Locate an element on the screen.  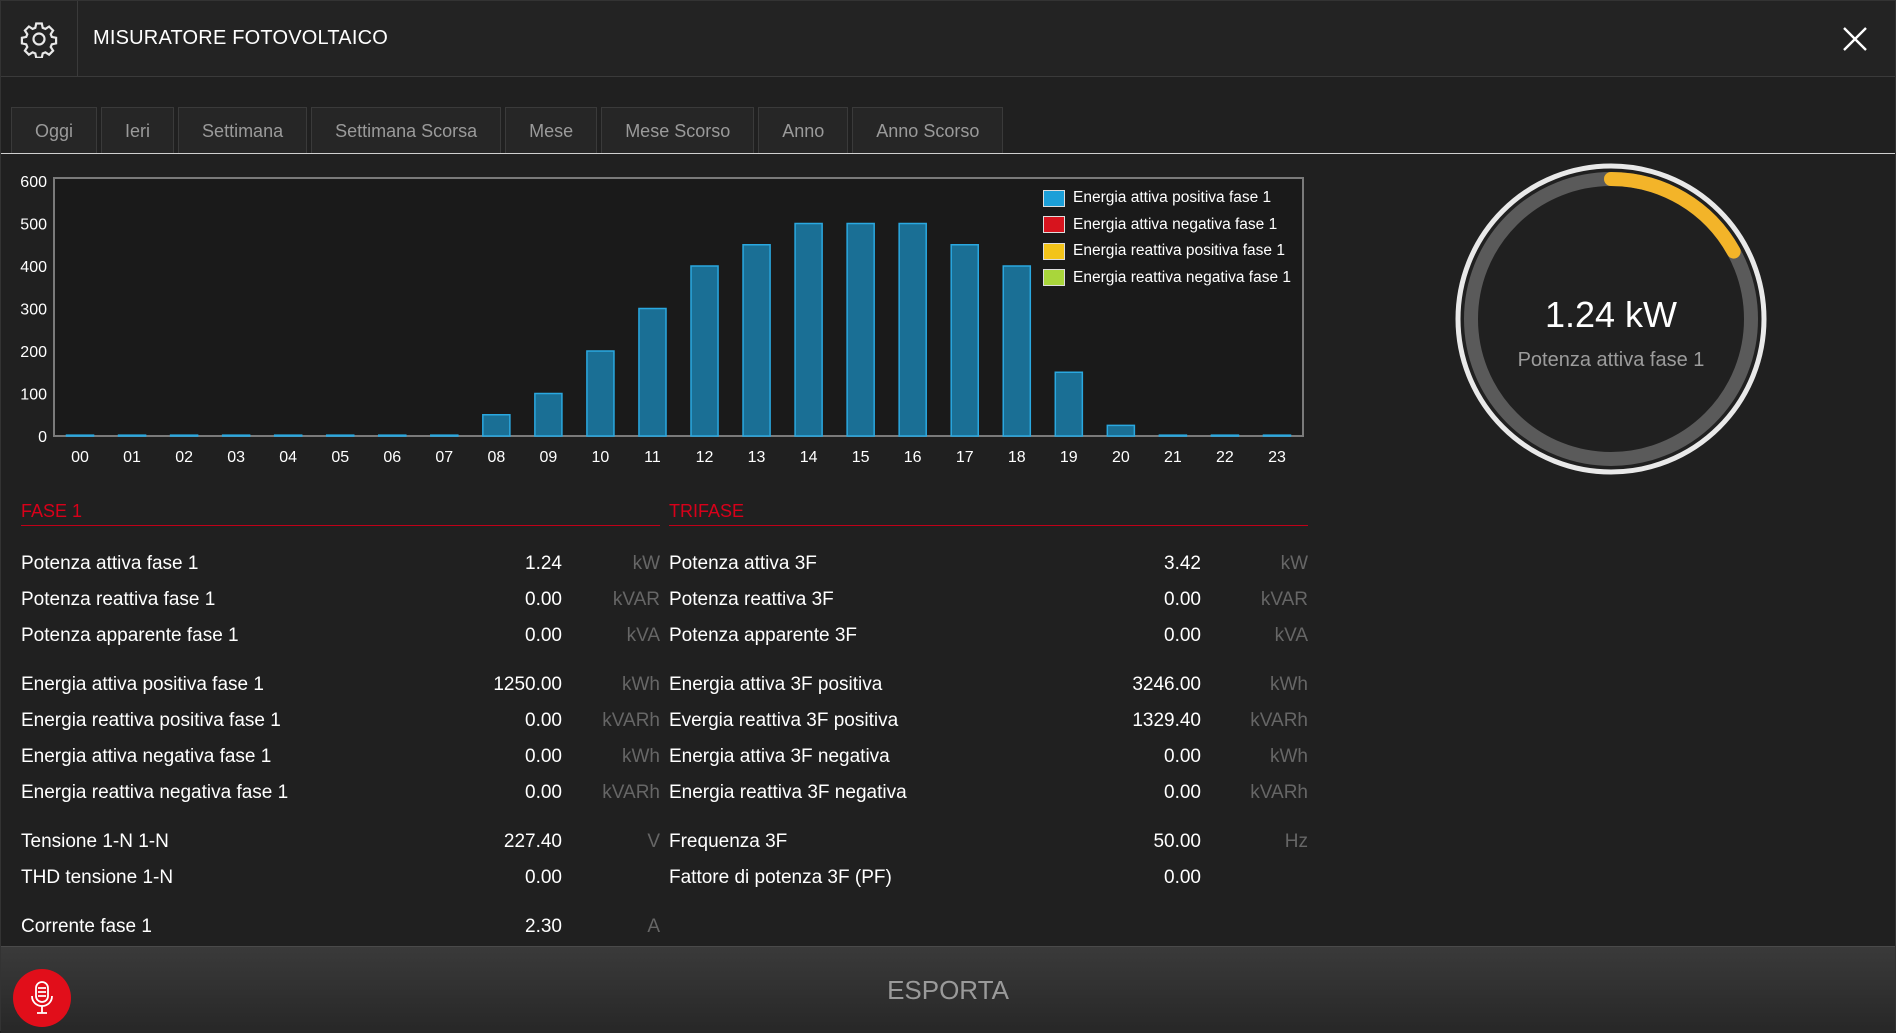
table-row: Potenza apparente fase 1 0.00 kVA is located at coordinates (340, 636).